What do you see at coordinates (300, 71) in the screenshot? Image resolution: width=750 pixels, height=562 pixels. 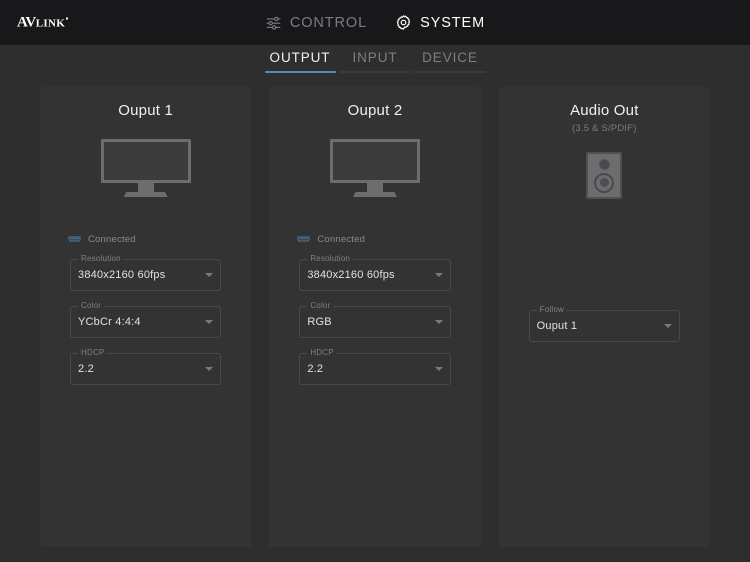 I see `tab-output-underline` at bounding box center [300, 71].